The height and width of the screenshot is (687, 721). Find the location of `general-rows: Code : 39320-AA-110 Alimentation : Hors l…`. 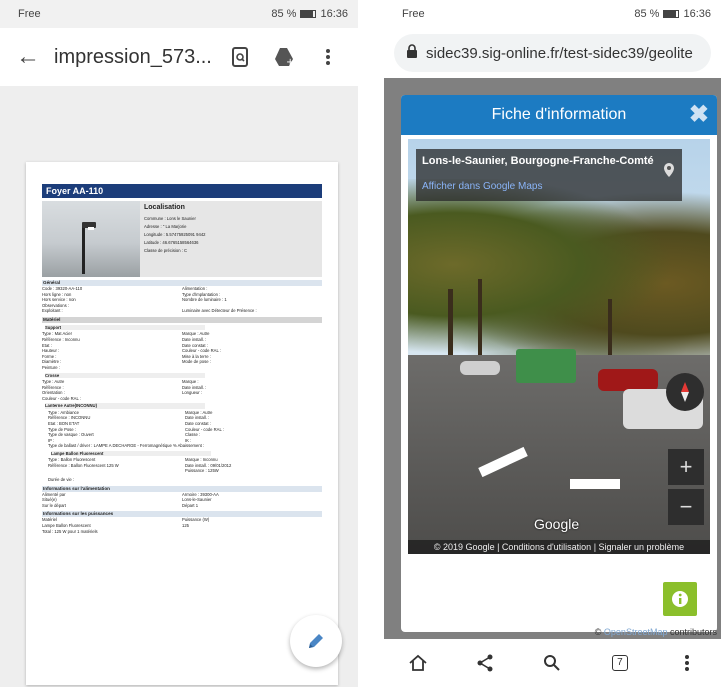

general-rows: Code : 39320-AA-110 Alimentation : Hors l… is located at coordinates (182, 300).